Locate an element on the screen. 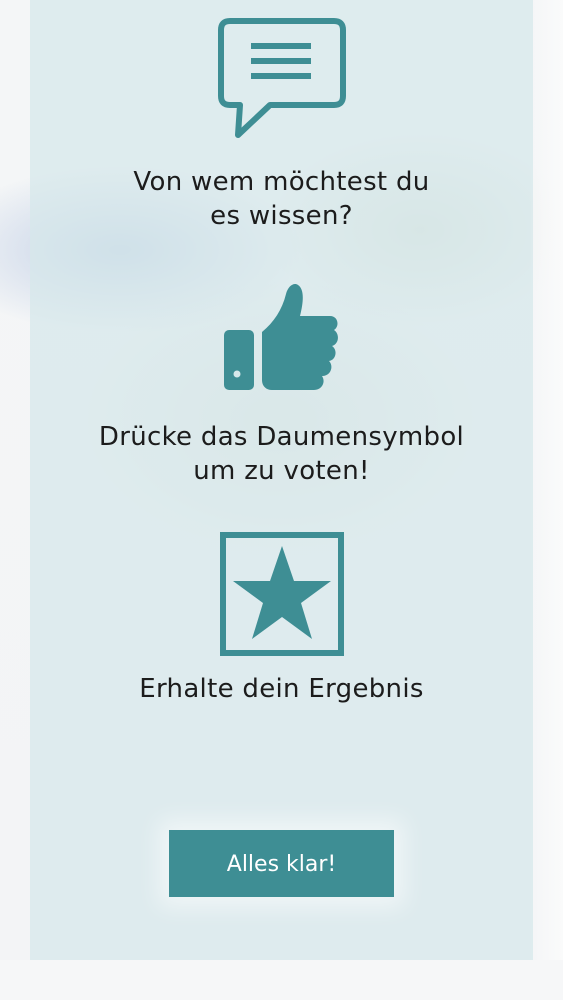 The image size is (563, 1000). step-1-caption: Von wem möchtest du es wissen? is located at coordinates (281, 199).